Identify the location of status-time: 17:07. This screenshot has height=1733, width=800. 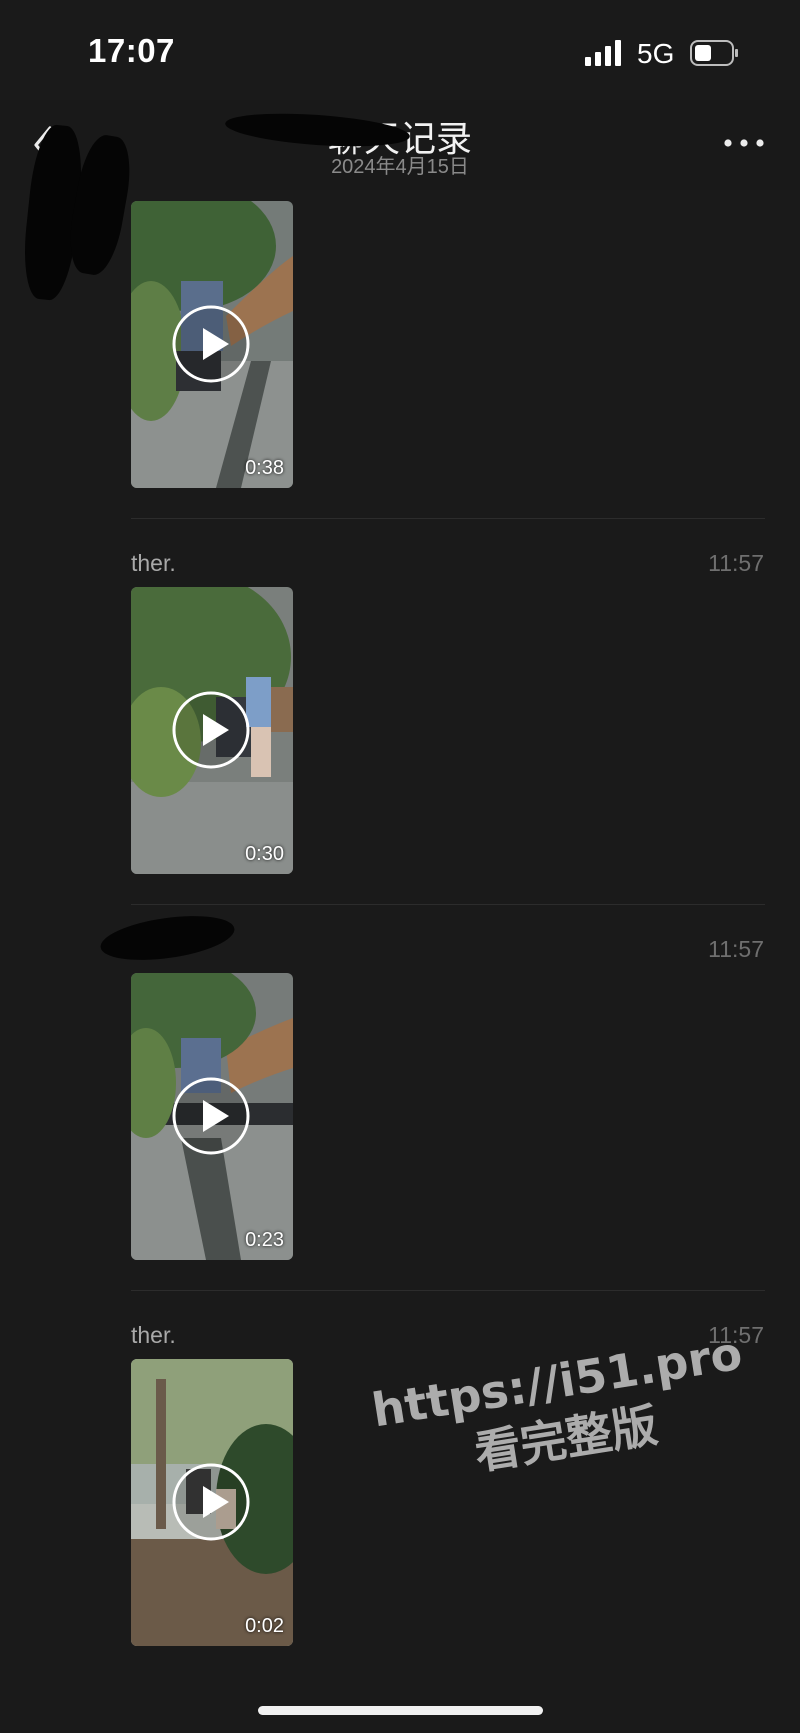
(131, 50).